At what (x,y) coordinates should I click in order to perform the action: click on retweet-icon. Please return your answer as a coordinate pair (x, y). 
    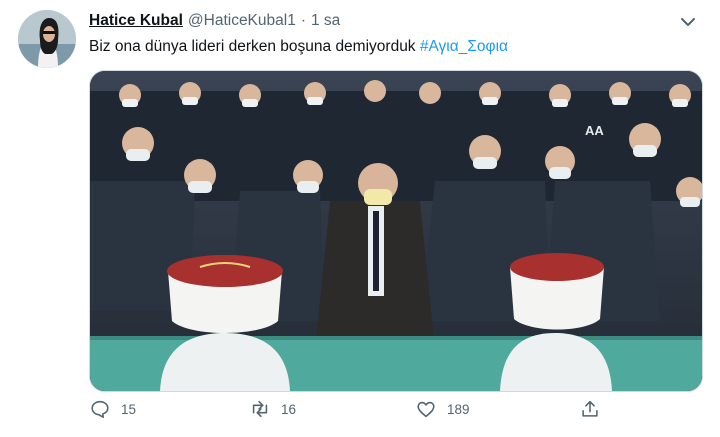
    Looking at the image, I should click on (260, 409).